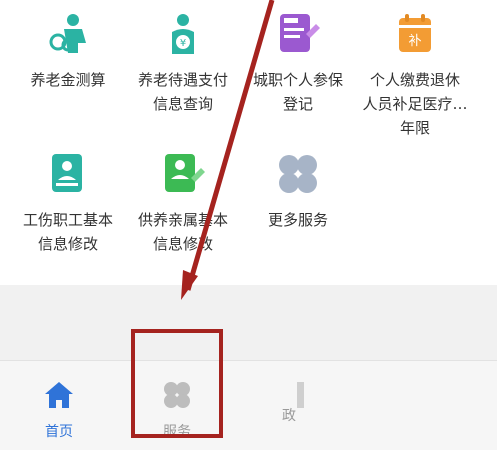 The width and height of the screenshot is (497, 450). I want to click on service-label-line1: 工伤职工基本, so click(67, 220).